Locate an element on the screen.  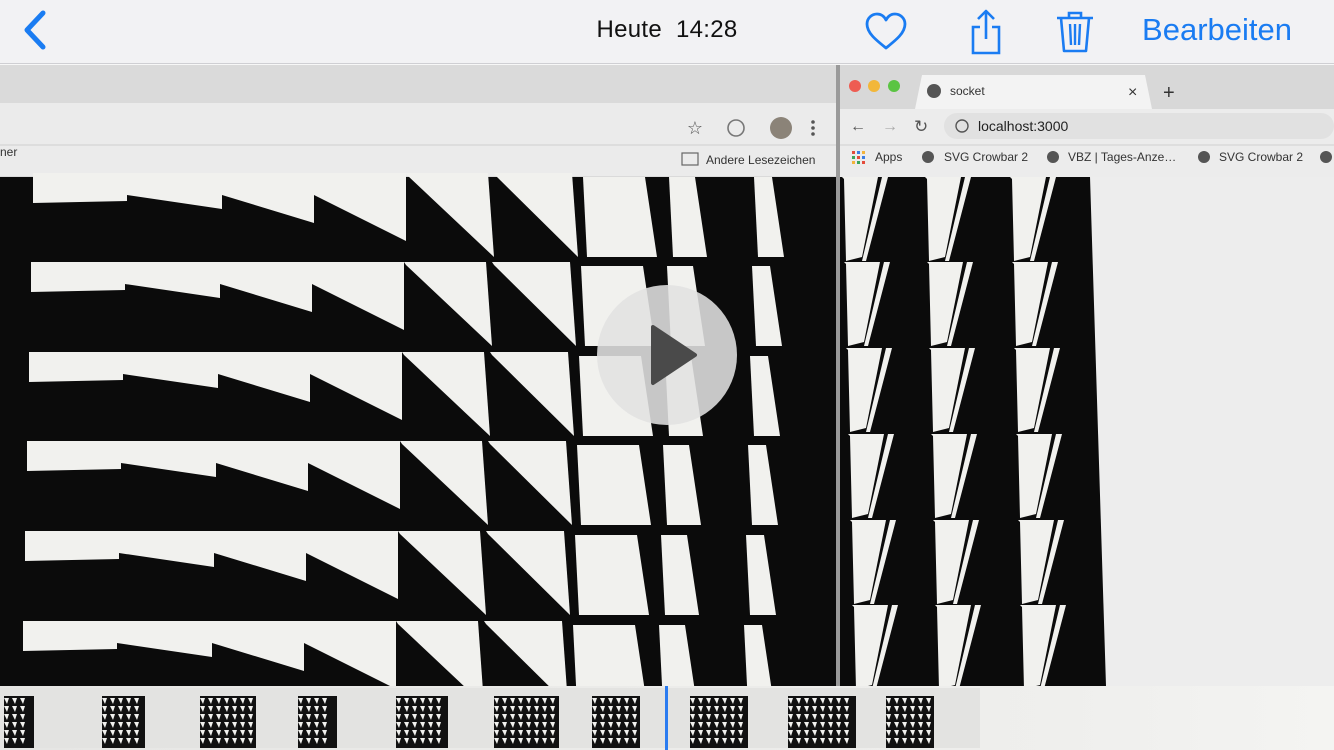
new-tab-icon: + is located at coordinates (1169, 93).